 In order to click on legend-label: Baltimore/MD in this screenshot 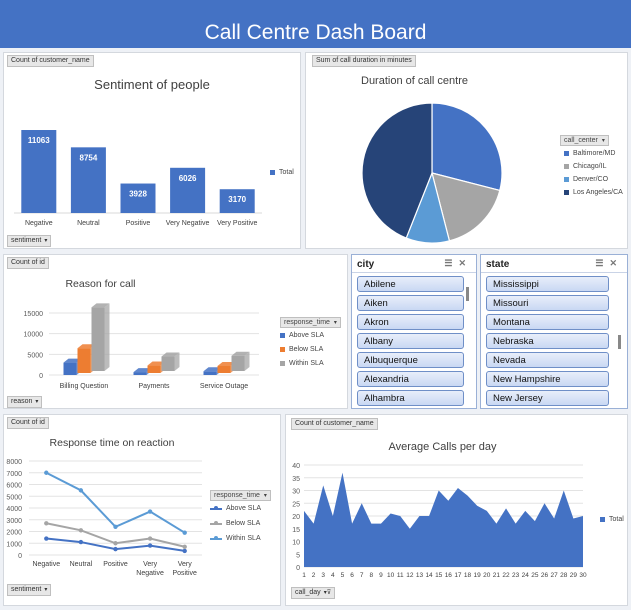, I will do `click(594, 153)`.